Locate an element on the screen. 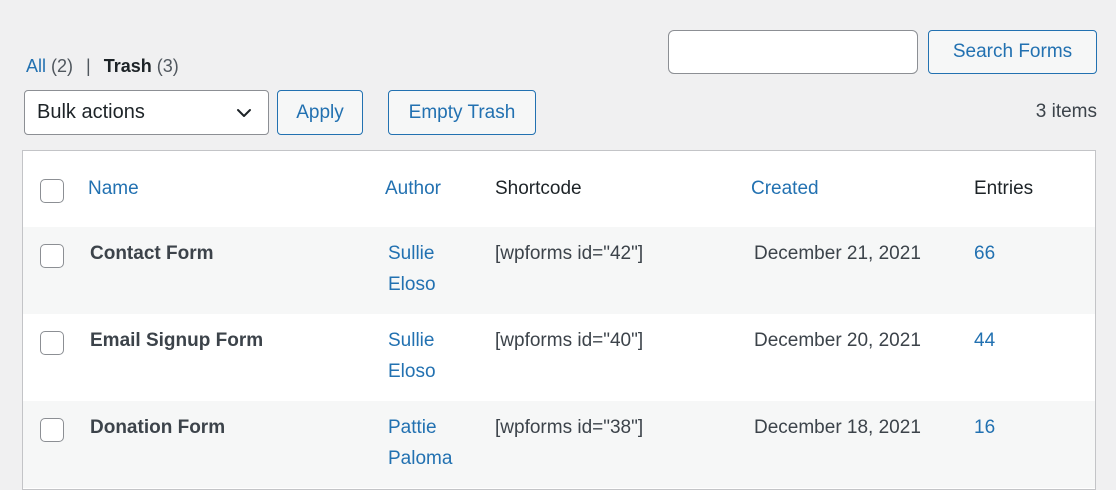  form-entries-count: 66 is located at coordinates (984, 253).